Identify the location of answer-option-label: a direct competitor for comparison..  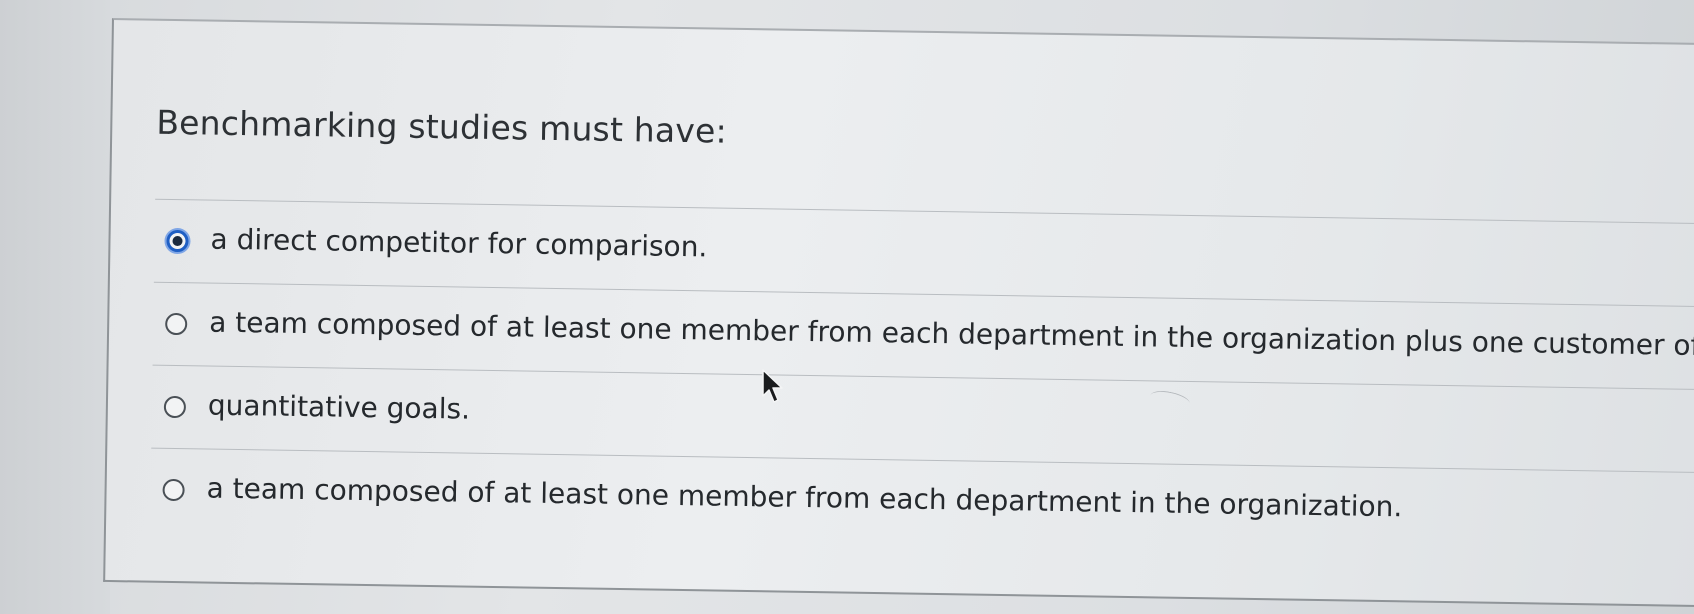
(459, 243).